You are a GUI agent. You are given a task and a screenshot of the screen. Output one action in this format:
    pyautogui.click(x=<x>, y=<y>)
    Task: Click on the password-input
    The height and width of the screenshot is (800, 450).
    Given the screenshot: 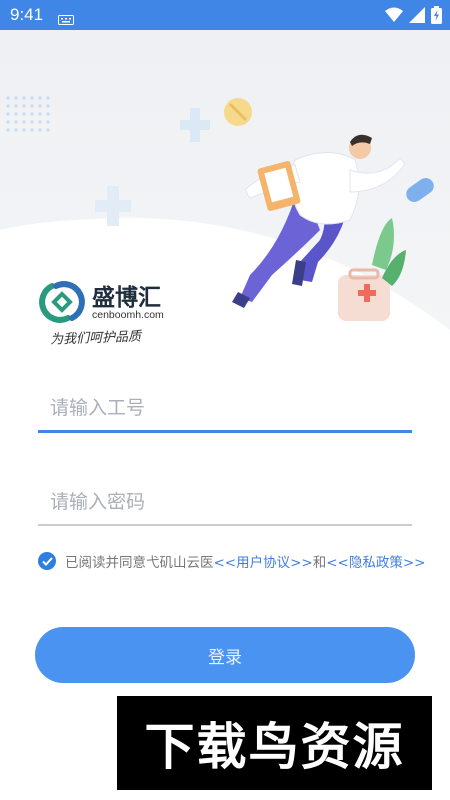 What is the action you would take?
    pyautogui.click(x=225, y=502)
    